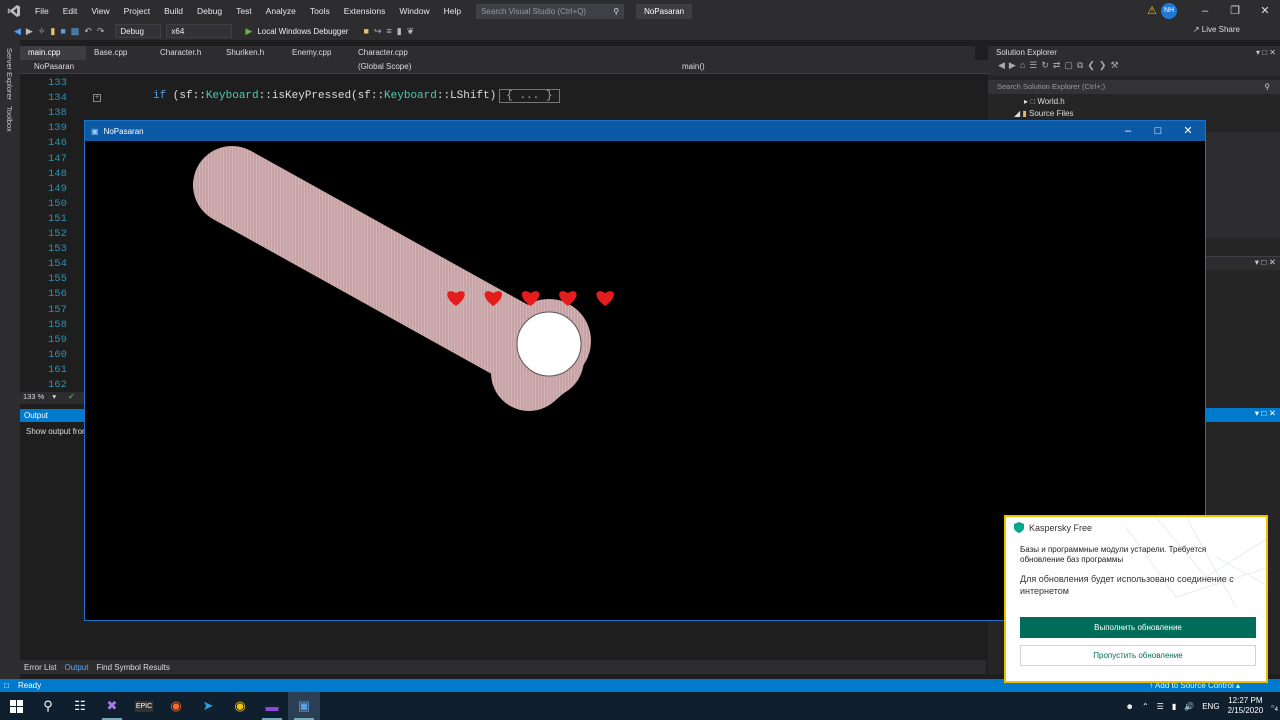 The height and width of the screenshot is (720, 1280). Describe the element at coordinates (9, 74) in the screenshot. I see `server-explorer-tab: Server Explorer` at that location.